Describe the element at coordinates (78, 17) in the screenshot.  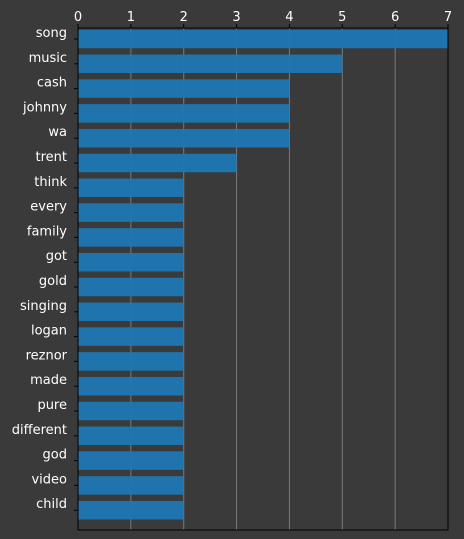
I see `x-tick-label: 0` at that location.